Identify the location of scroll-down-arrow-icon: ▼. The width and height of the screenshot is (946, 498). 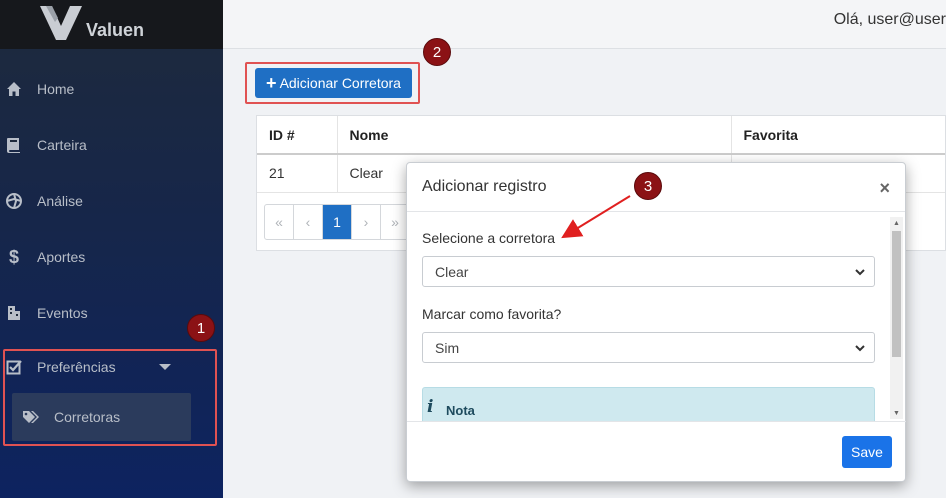
(896, 413).